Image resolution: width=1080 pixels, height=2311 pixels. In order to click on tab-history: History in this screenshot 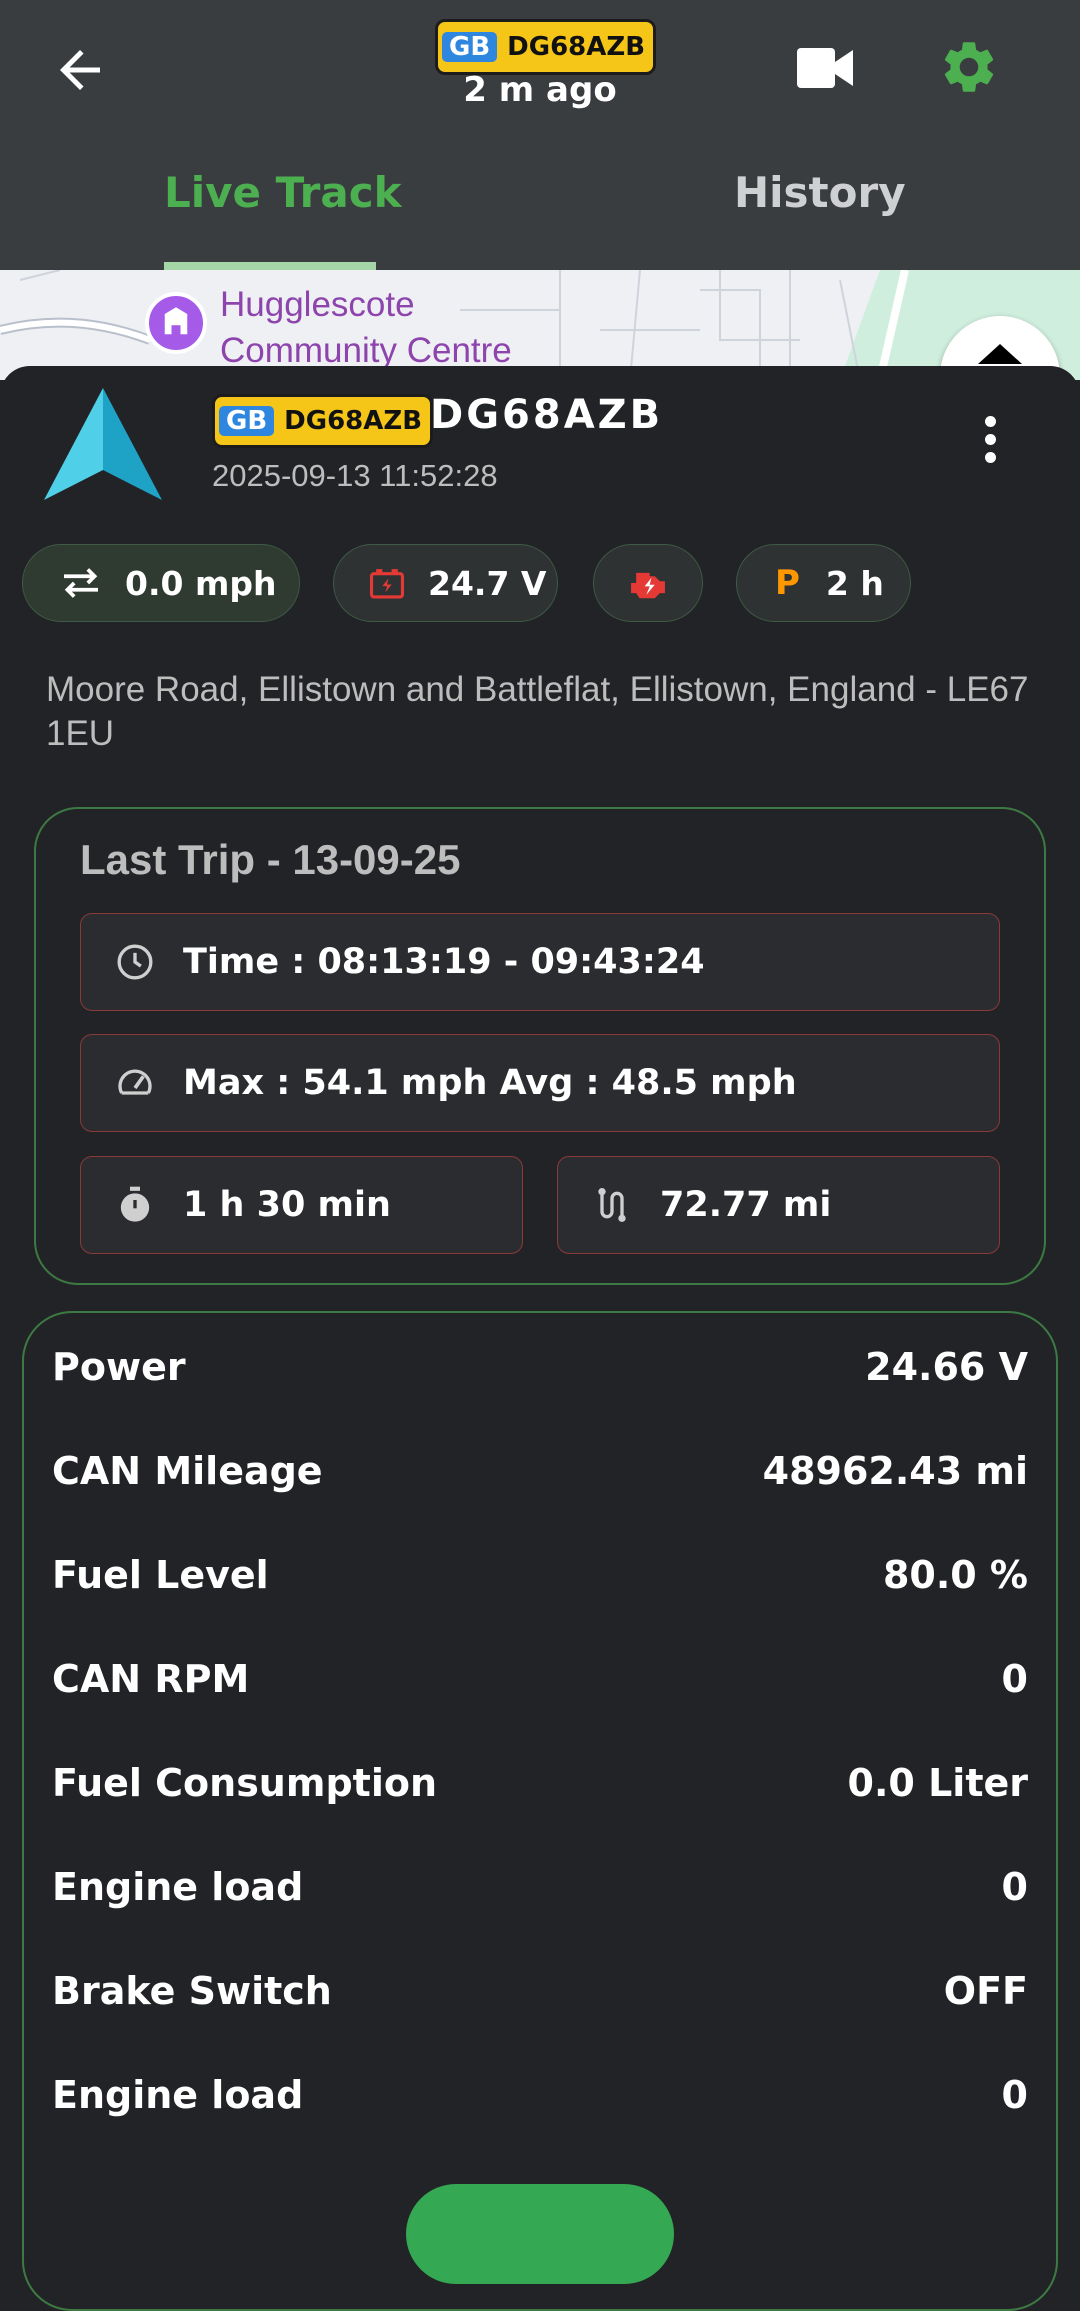, I will do `click(820, 192)`.